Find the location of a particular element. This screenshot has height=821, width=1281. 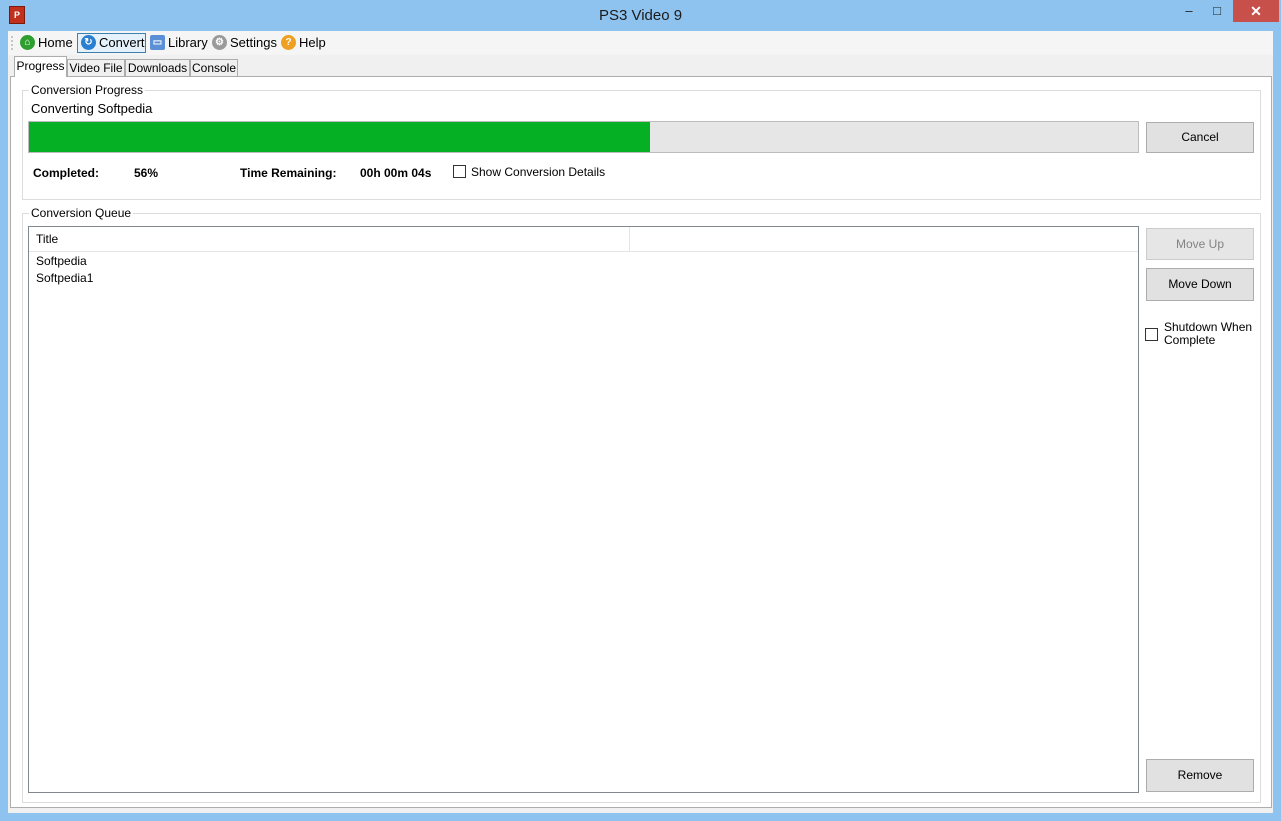

shutdown-when-complete-label: Shutdown When Complete is located at coordinates (1208, 334).